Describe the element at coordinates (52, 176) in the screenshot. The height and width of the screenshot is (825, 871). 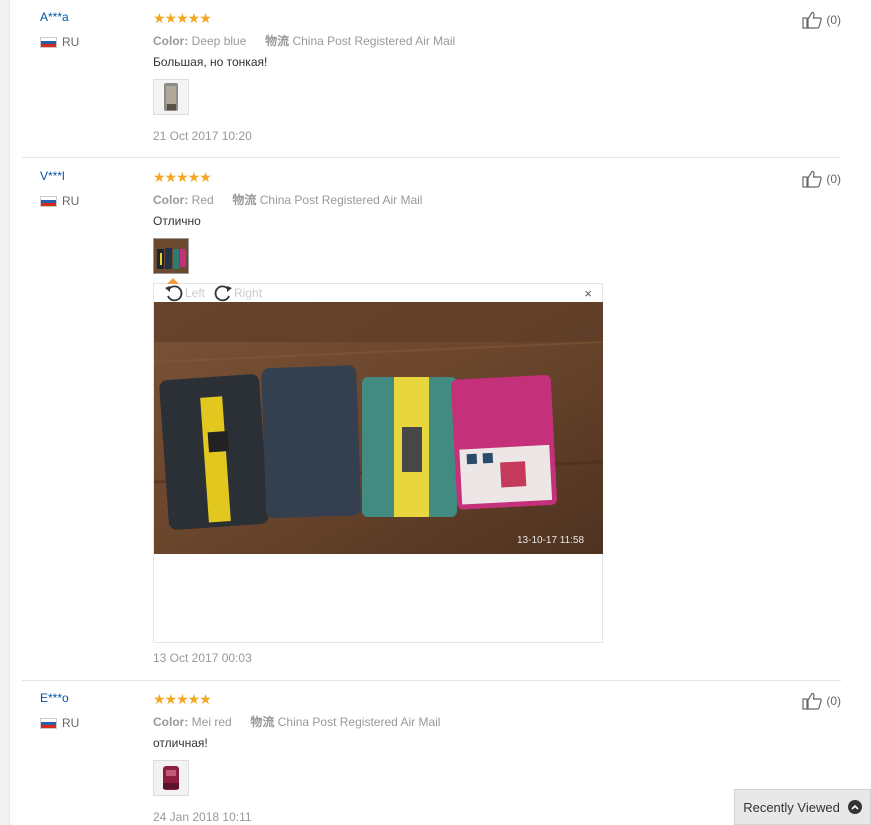
I see `reviewer-name: V***l` at that location.